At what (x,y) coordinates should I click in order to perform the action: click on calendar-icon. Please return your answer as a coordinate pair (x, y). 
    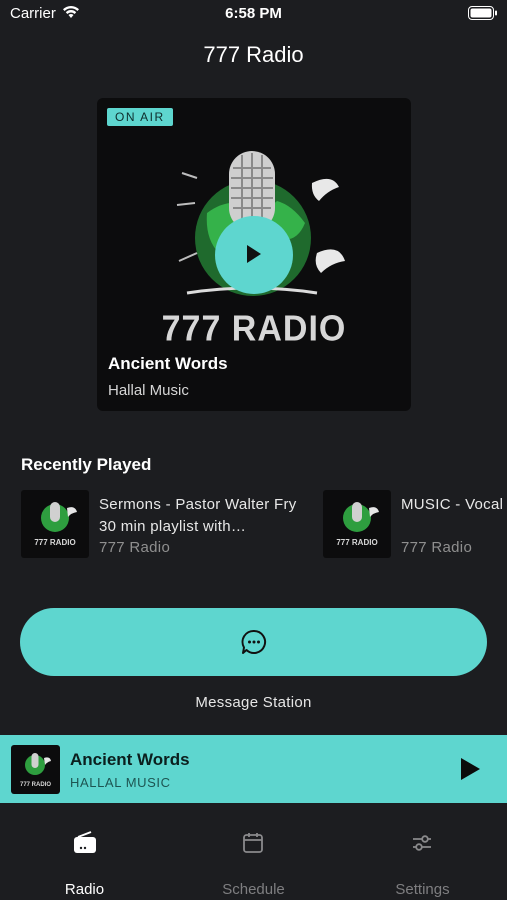
    Looking at the image, I should click on (253, 843).